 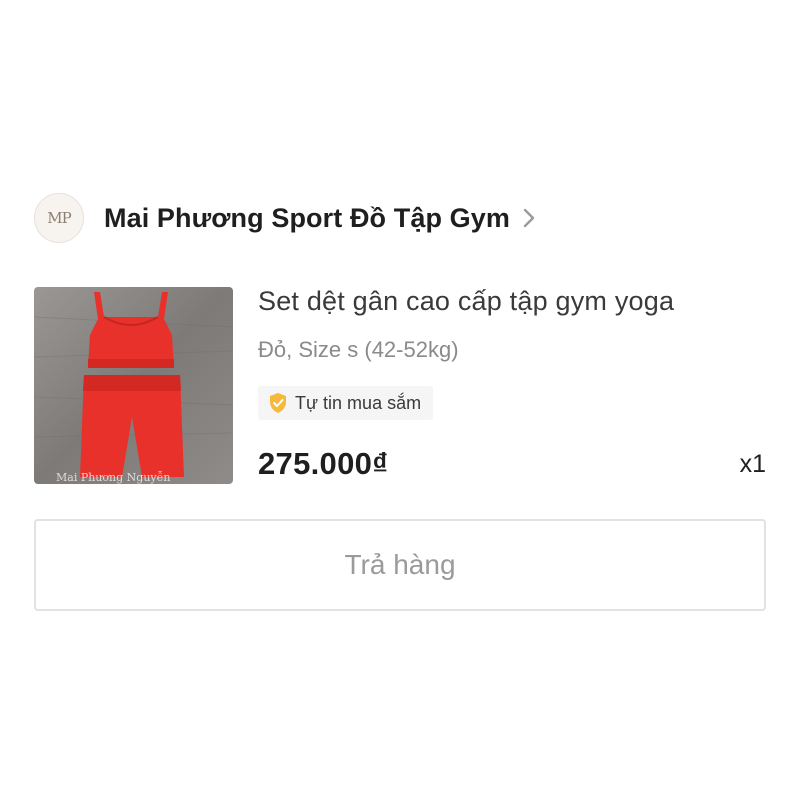 What do you see at coordinates (113, 477) in the screenshot?
I see `image-watermark: Mai Phương Nguyễn` at bounding box center [113, 477].